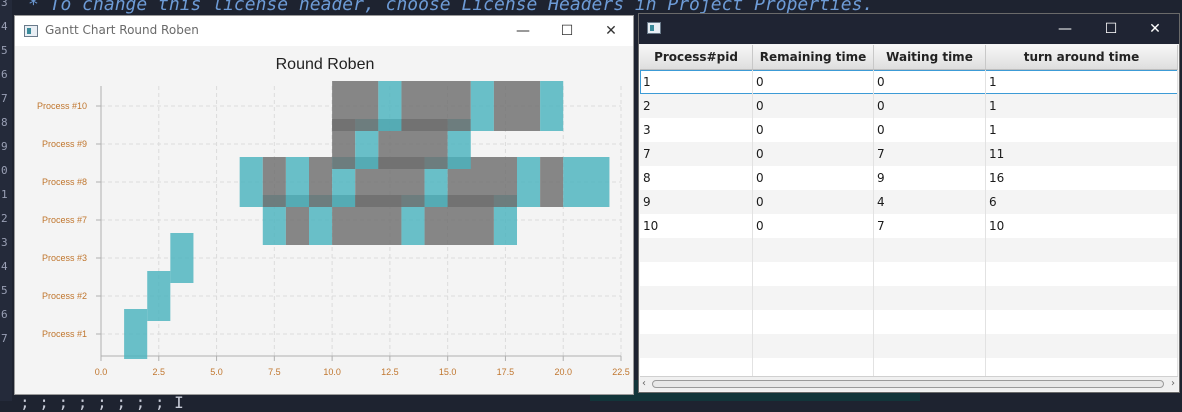 This screenshot has width=1182, height=412. I want to click on scroll-left-icon: ‹, so click(644, 384).